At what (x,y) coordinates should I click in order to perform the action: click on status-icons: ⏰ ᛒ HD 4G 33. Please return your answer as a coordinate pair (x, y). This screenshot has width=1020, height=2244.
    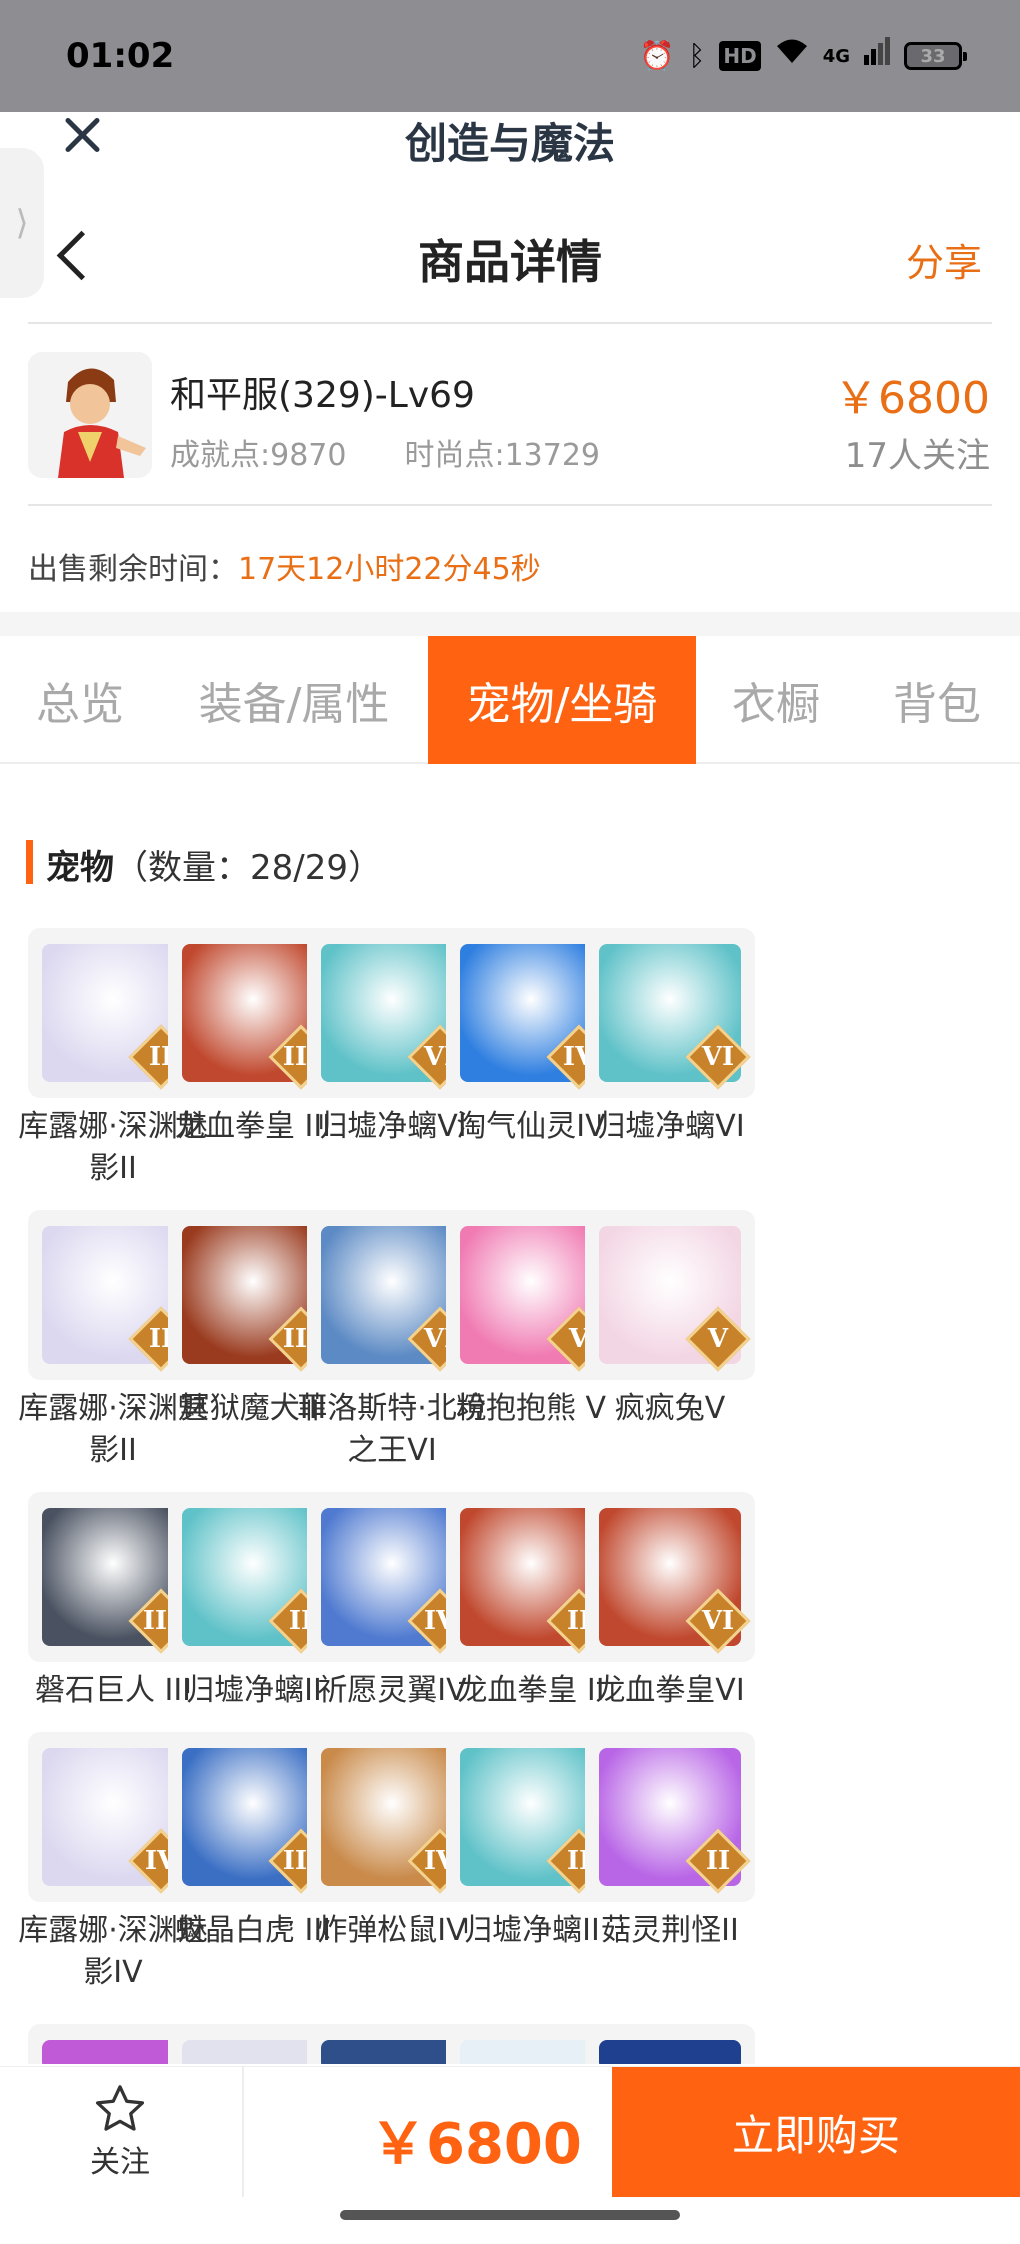
    Looking at the image, I should click on (803, 56).